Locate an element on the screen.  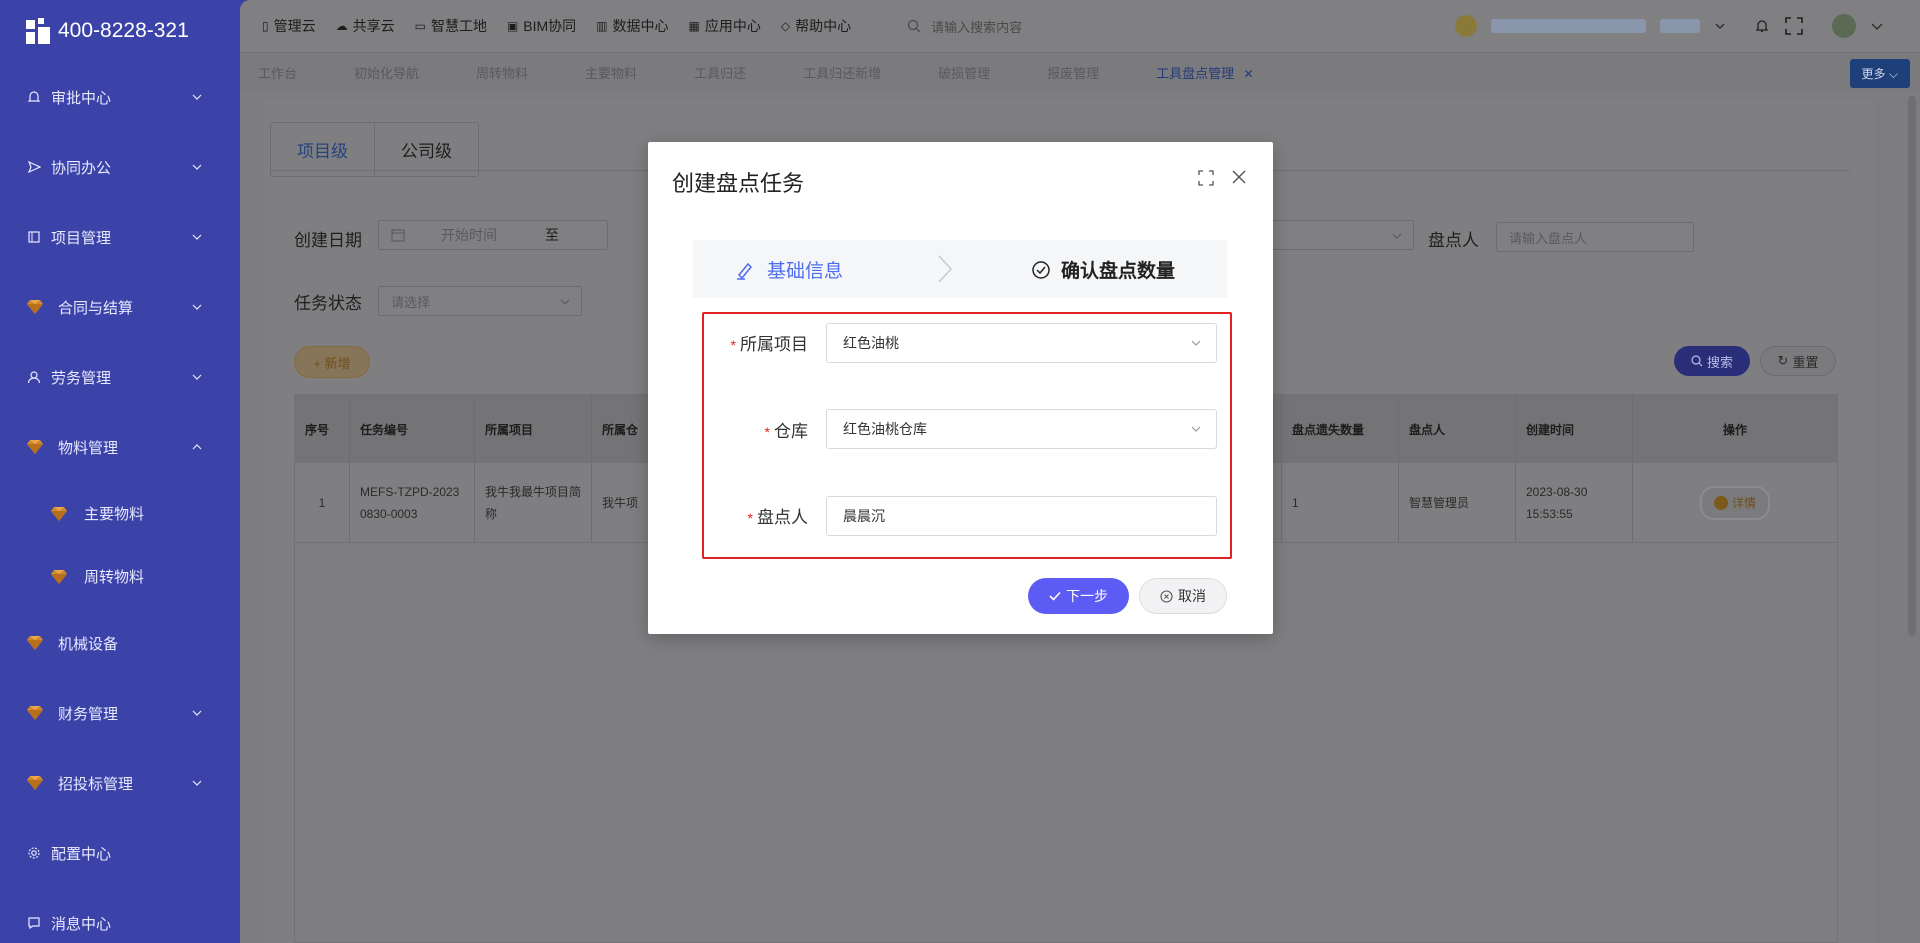
column-header: 操作 is located at coordinates (1734, 429).